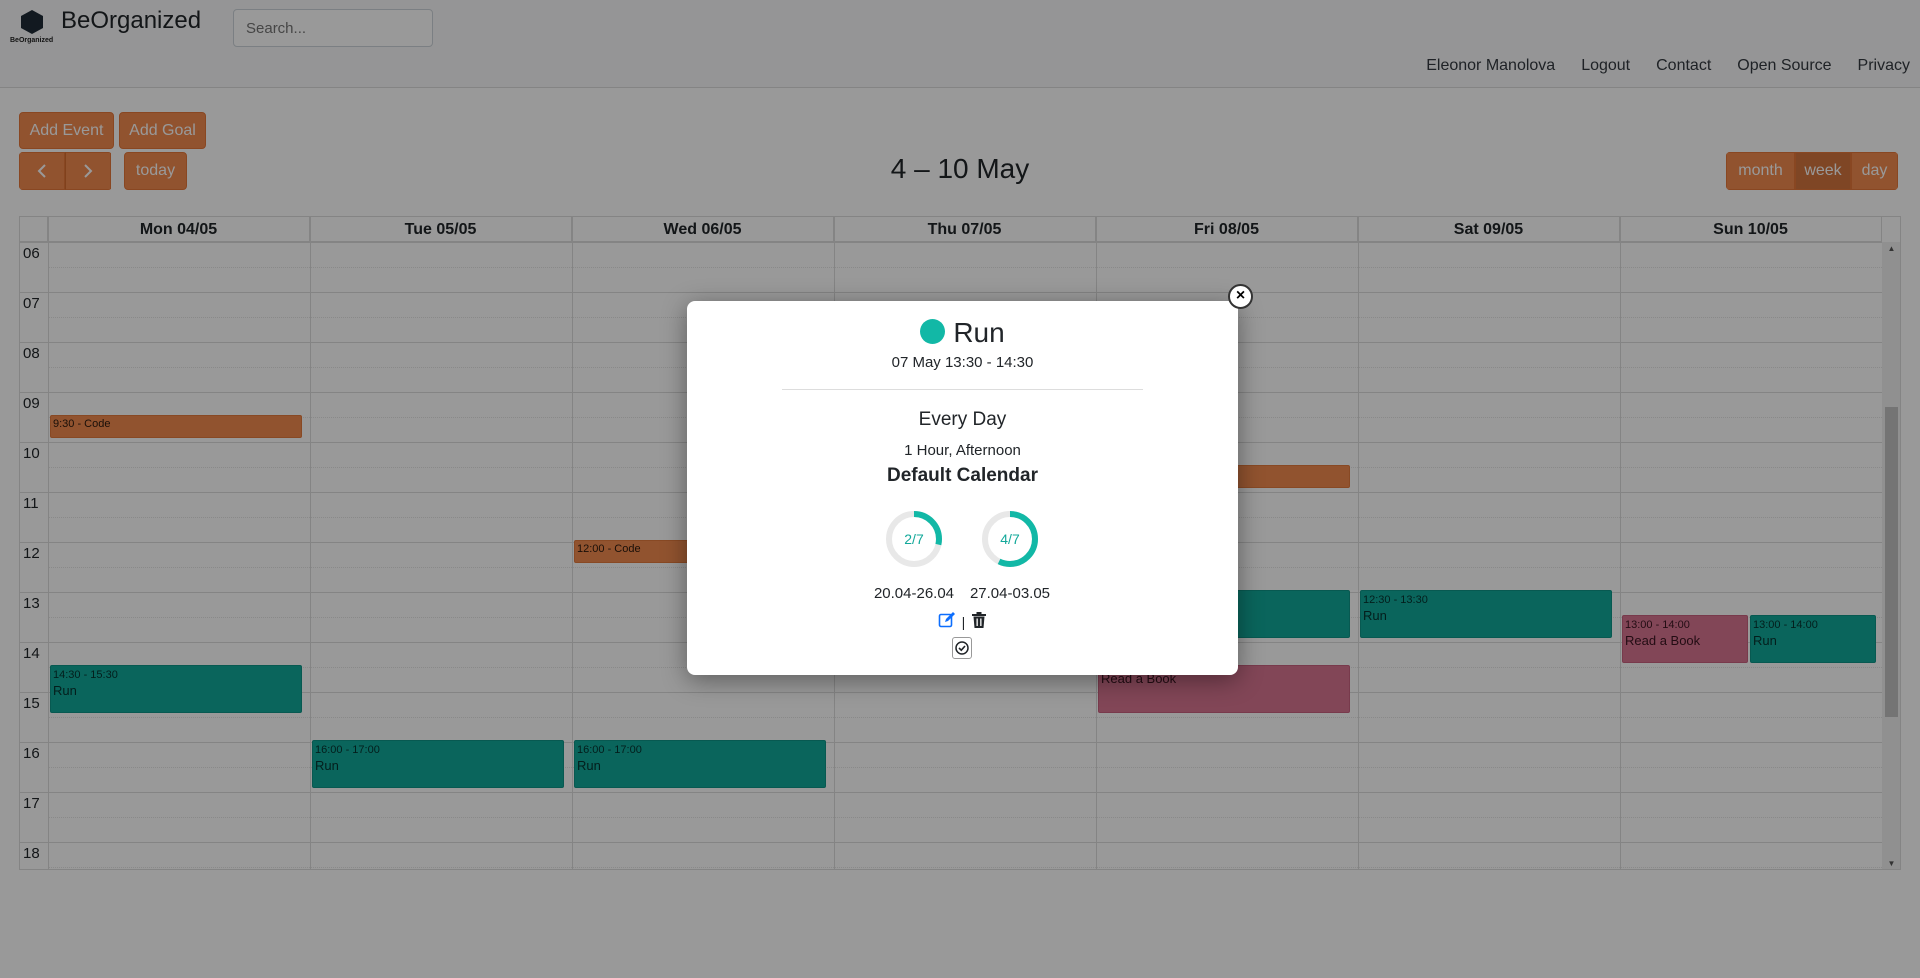 The height and width of the screenshot is (978, 1920). I want to click on progress-week-range: 20.04-26.04, so click(914, 593).